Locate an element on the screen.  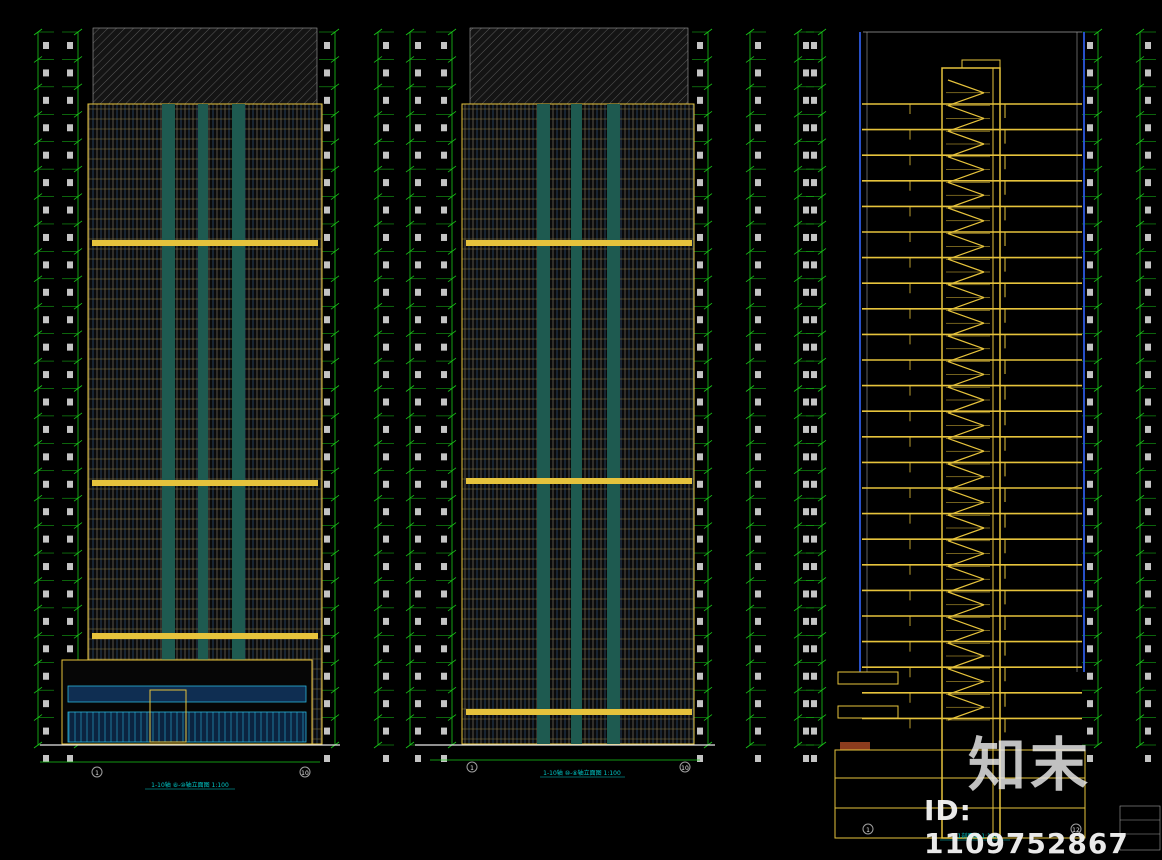
elevation-2-axis-left: 1 is located at coordinates (472, 768).